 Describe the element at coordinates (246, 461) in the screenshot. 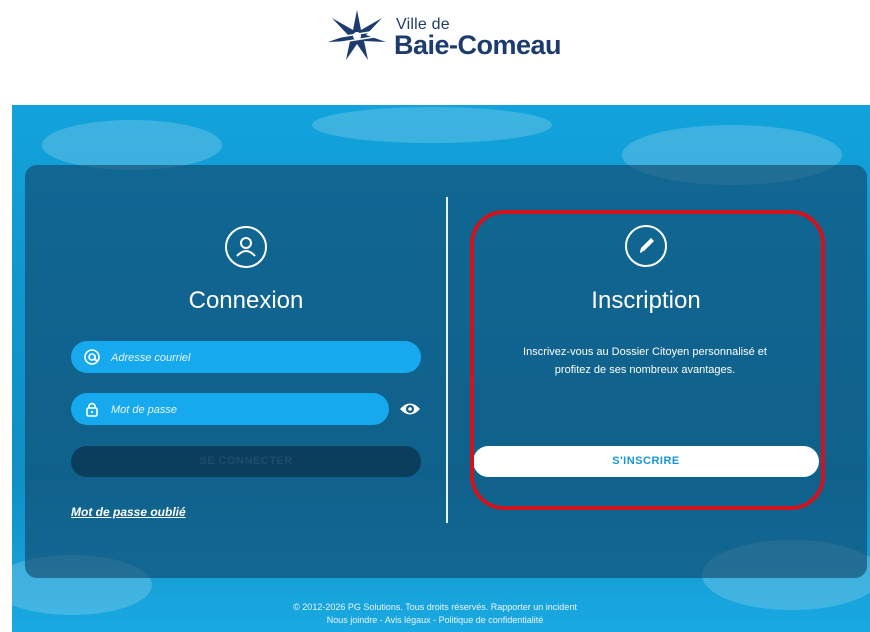

I see `login-button: SE CONNECTER` at that location.